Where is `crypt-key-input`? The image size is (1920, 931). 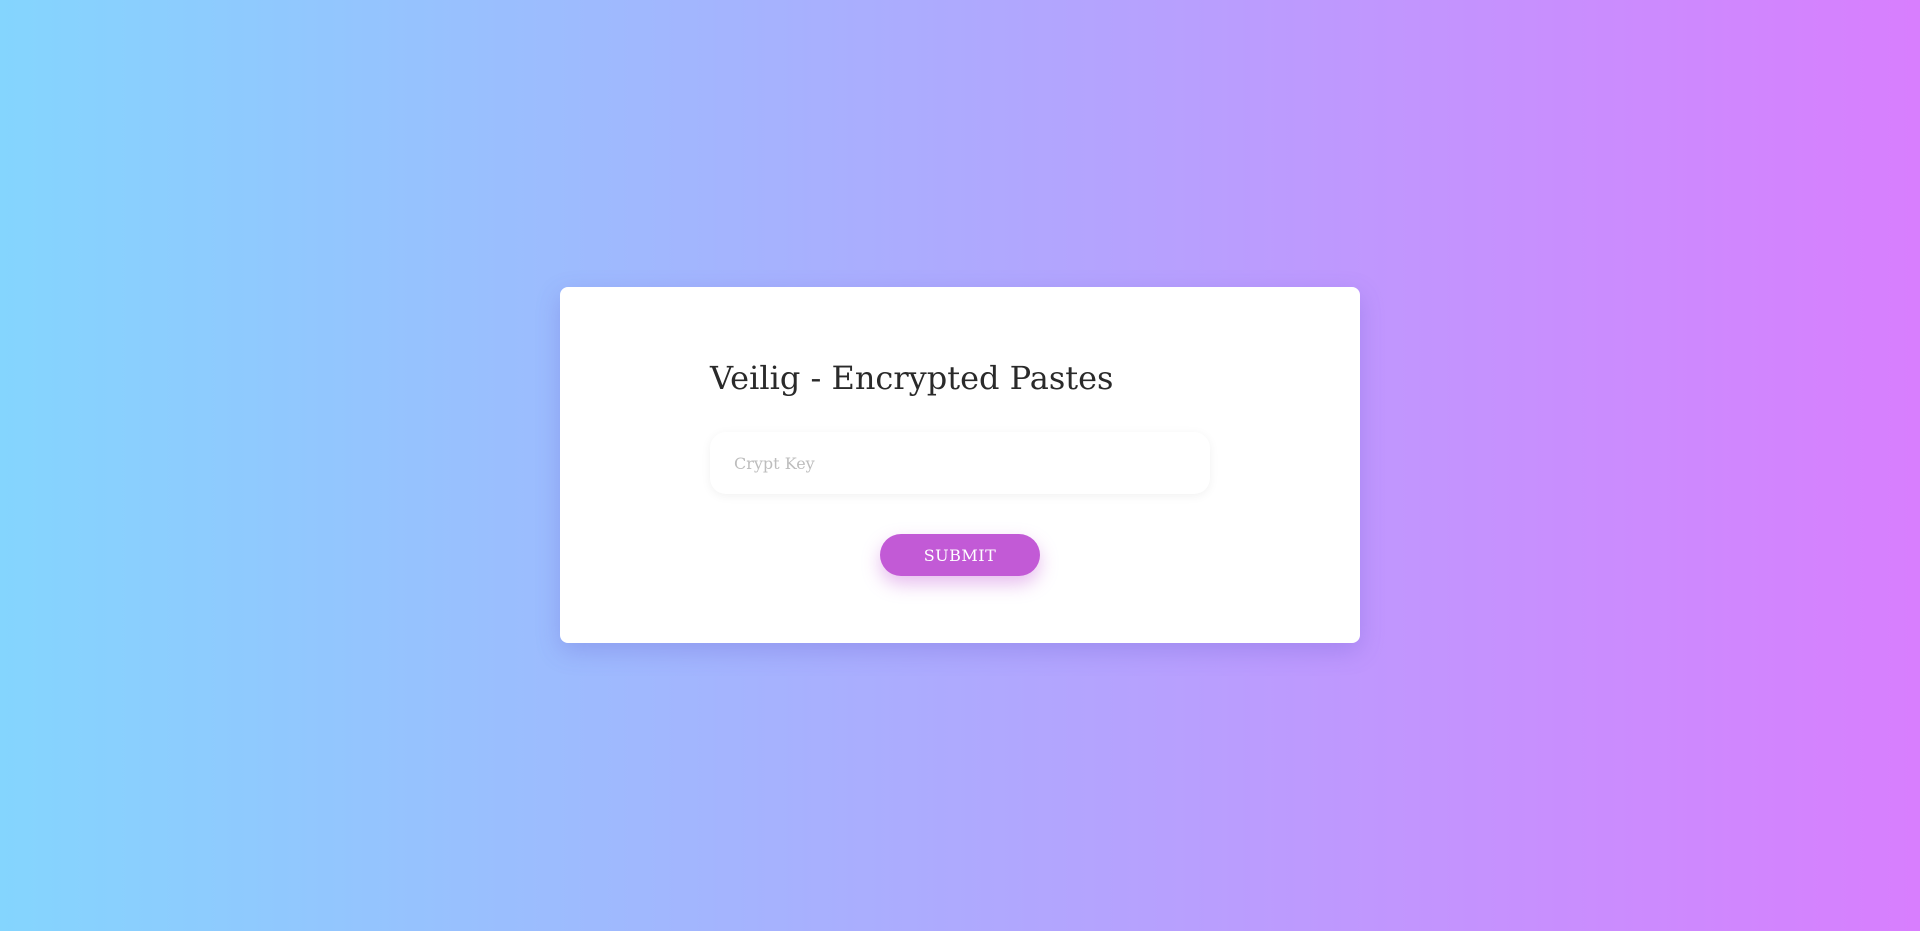 crypt-key-input is located at coordinates (960, 463).